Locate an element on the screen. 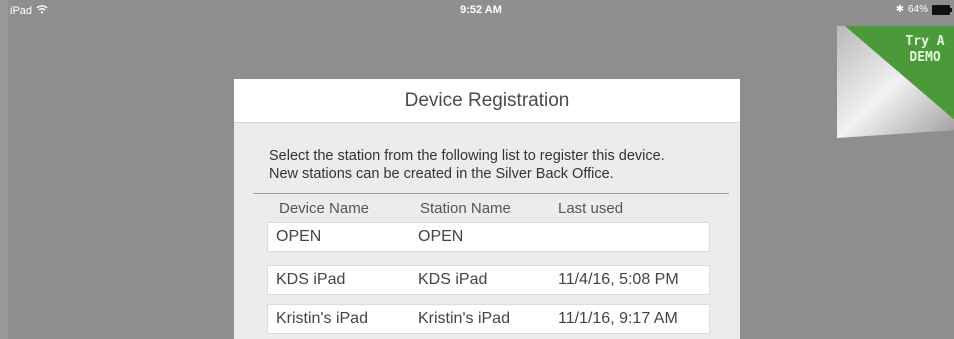 The height and width of the screenshot is (339, 954). dialog-header: Device Registration is located at coordinates (487, 101).